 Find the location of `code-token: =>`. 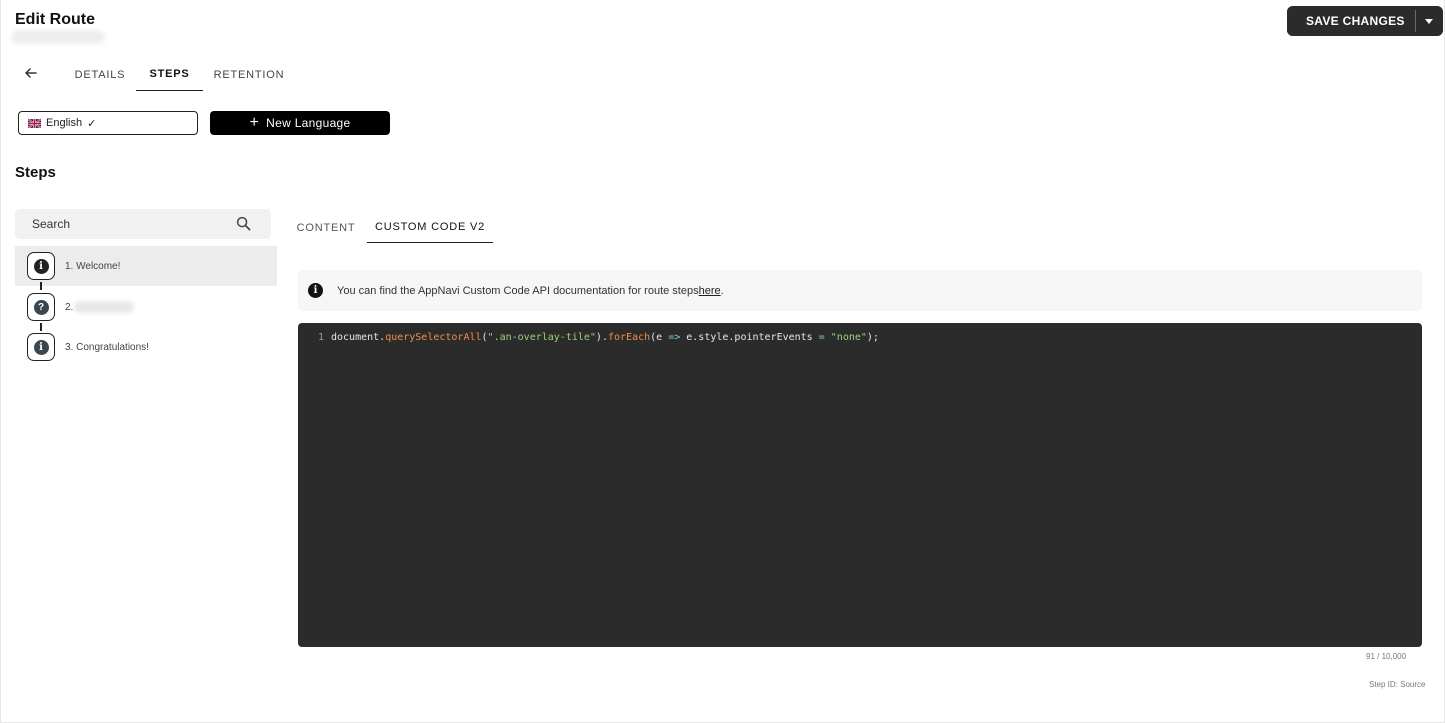

code-token: => is located at coordinates (674, 337).